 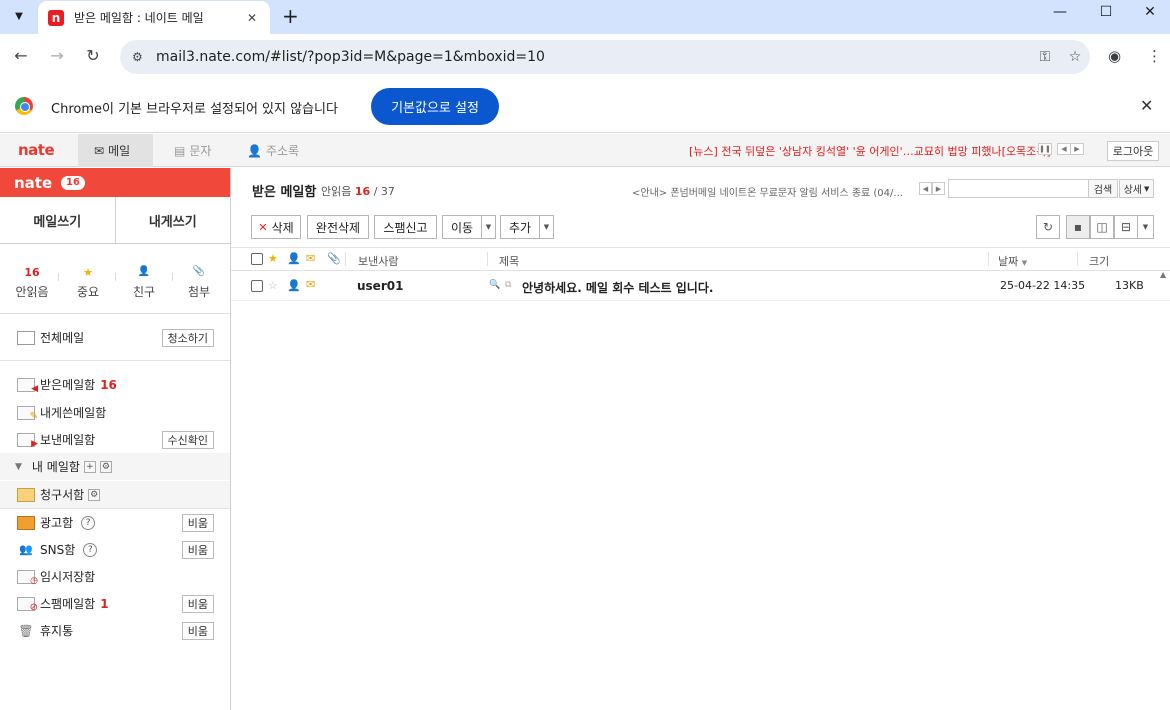 I want to click on back-icon: ←, so click(x=21, y=55).